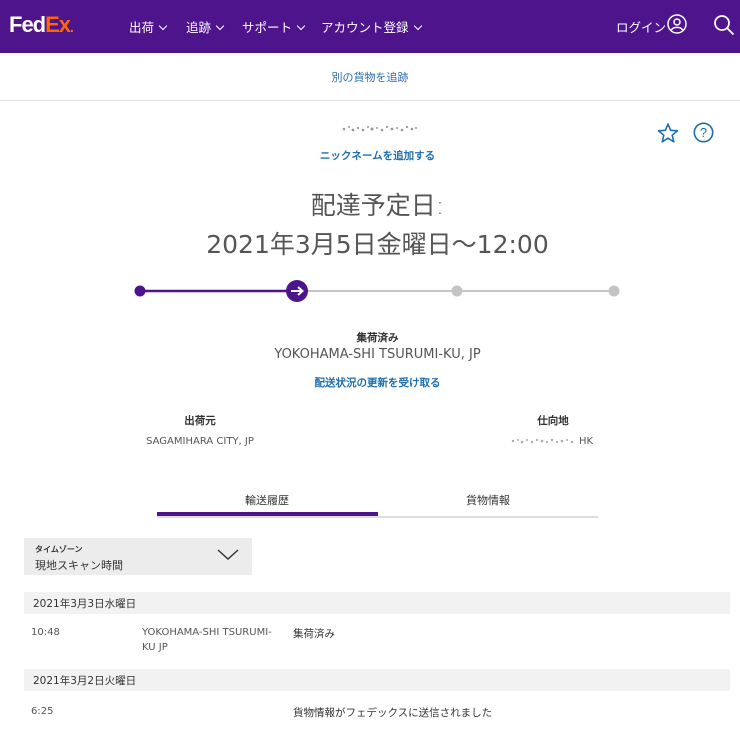 This screenshot has width=740, height=729. I want to click on tab-travel-history: 輸送履歴, so click(267, 500).